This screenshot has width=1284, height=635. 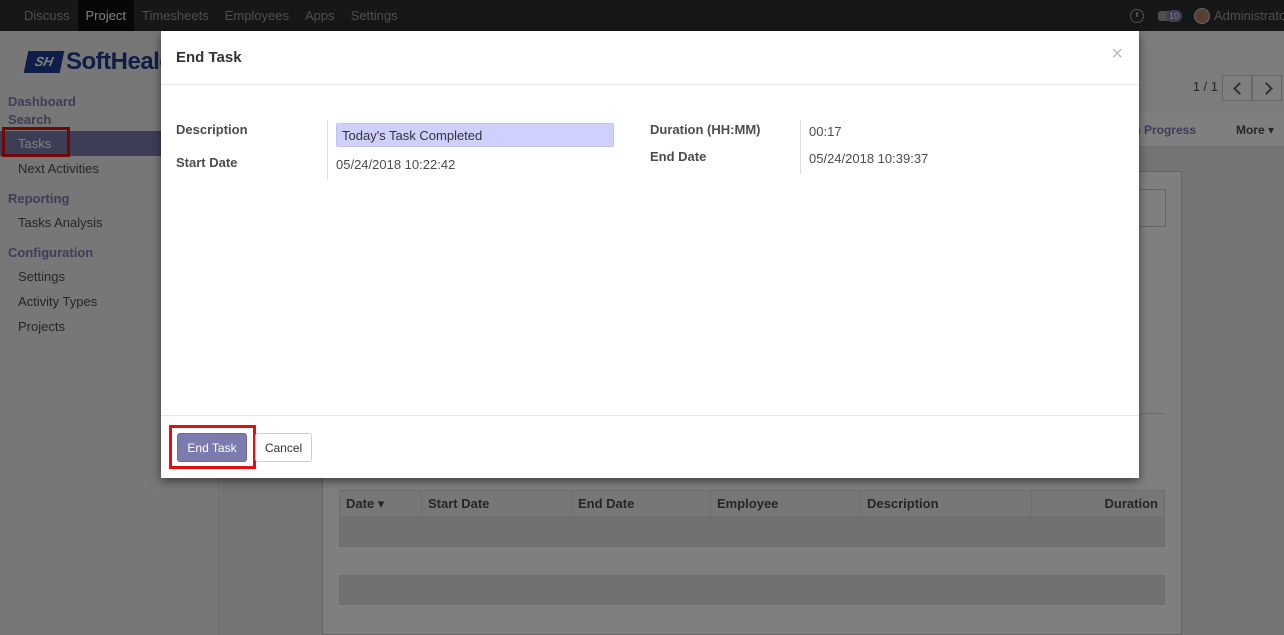 What do you see at coordinates (869, 158) in the screenshot?
I see `end-date-value: 05/24/2018 10:39:37` at bounding box center [869, 158].